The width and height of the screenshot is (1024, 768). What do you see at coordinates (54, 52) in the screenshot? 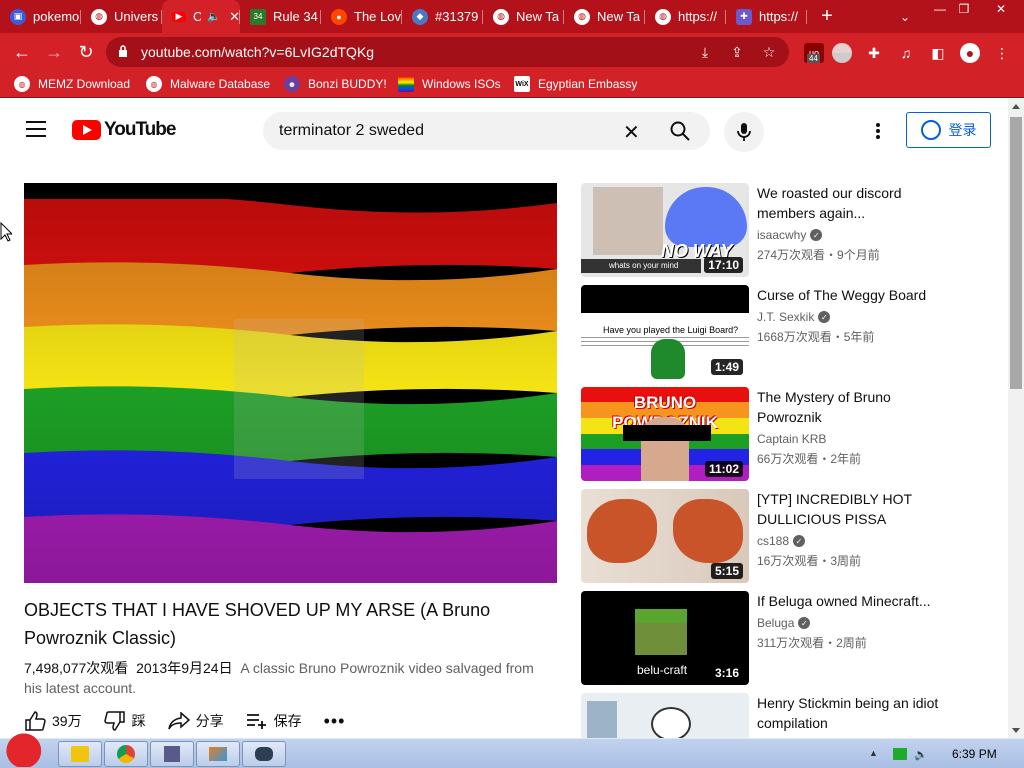
I see `forward-icon: →` at bounding box center [54, 52].